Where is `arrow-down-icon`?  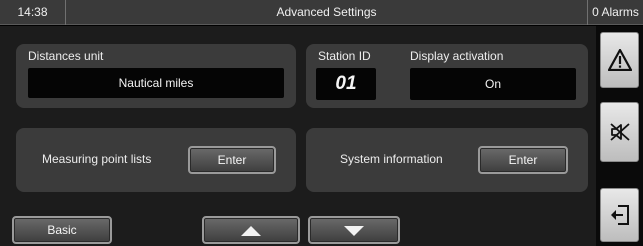 arrow-down-icon is located at coordinates (354, 231).